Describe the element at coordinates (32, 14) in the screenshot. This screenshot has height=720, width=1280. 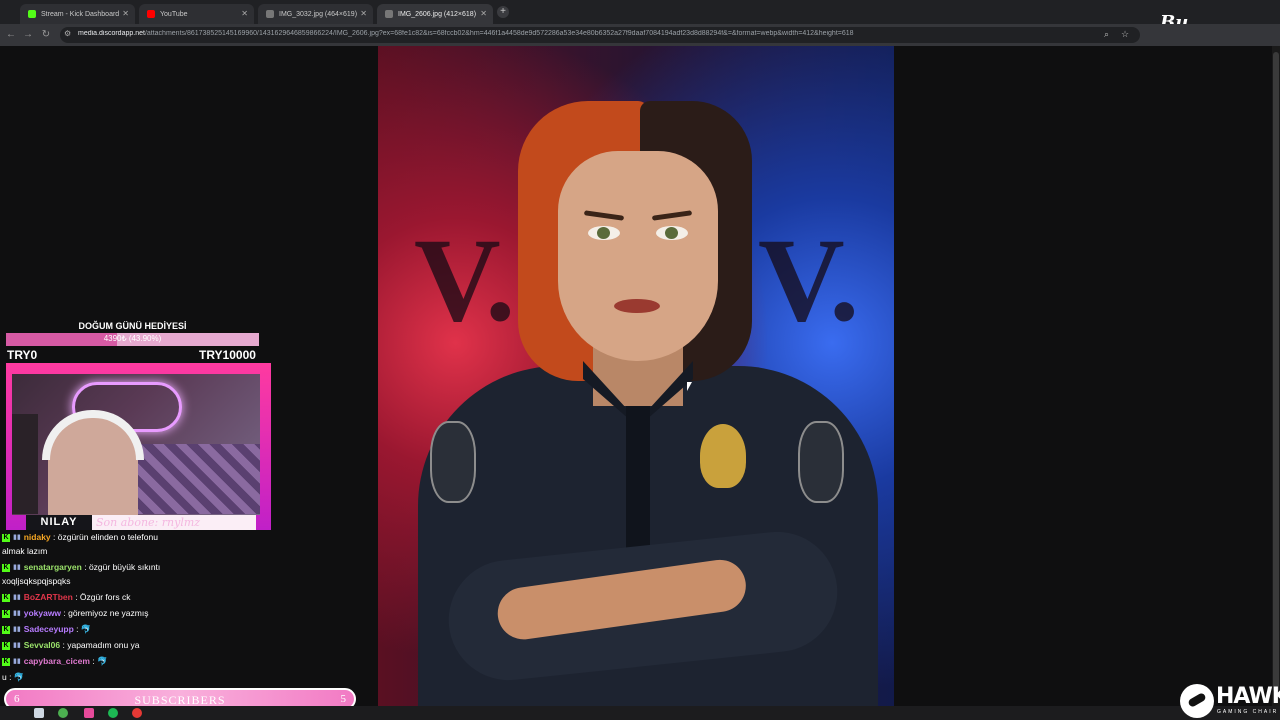
I see `kick-icon` at that location.